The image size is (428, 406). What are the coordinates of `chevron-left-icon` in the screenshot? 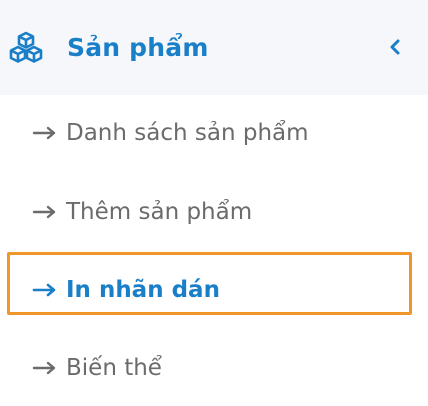 It's located at (395, 47).